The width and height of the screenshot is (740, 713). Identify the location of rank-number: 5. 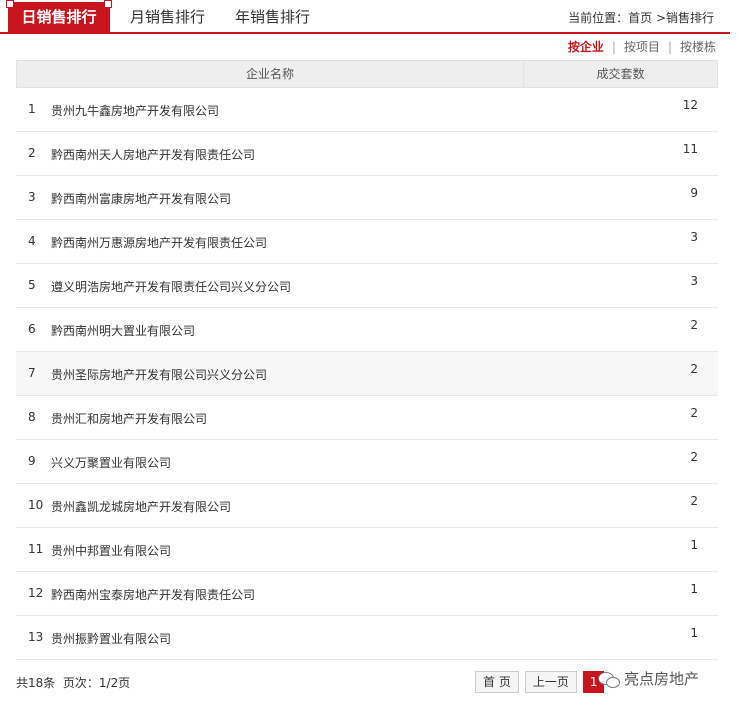
(32, 285).